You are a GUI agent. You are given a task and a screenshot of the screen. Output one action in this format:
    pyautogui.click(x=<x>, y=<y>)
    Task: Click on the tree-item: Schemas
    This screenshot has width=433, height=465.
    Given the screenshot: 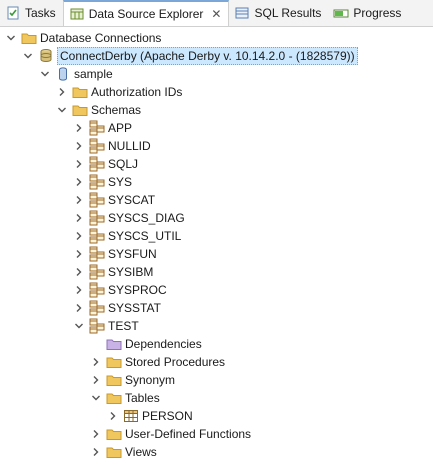 What is the action you would take?
    pyautogui.click(x=98, y=110)
    